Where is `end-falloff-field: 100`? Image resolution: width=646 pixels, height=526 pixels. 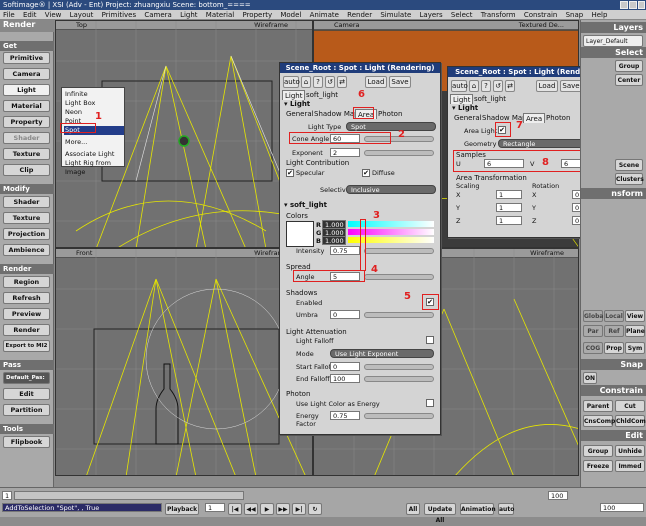
end-falloff-field: 100 is located at coordinates (345, 378).